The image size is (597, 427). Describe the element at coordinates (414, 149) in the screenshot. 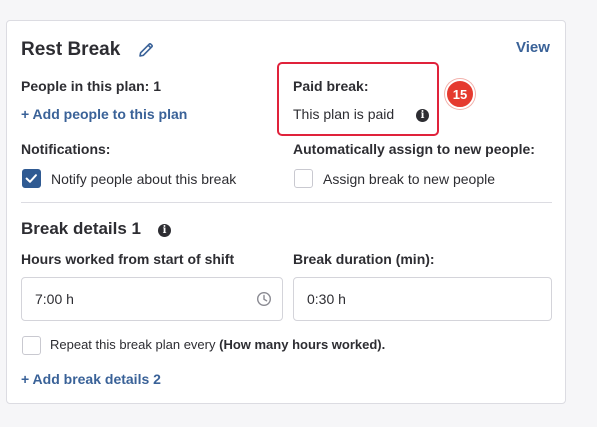

I see `auto-assign-label: Automatically assign to new people:` at that location.